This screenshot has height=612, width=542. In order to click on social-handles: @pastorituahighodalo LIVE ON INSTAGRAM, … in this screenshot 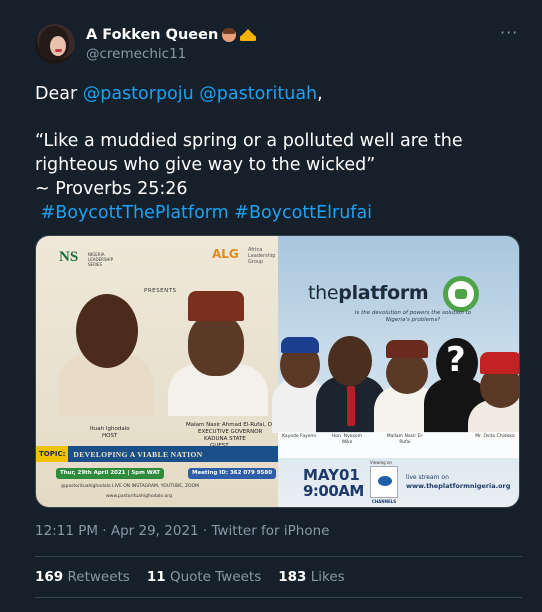, I will do `click(130, 486)`.